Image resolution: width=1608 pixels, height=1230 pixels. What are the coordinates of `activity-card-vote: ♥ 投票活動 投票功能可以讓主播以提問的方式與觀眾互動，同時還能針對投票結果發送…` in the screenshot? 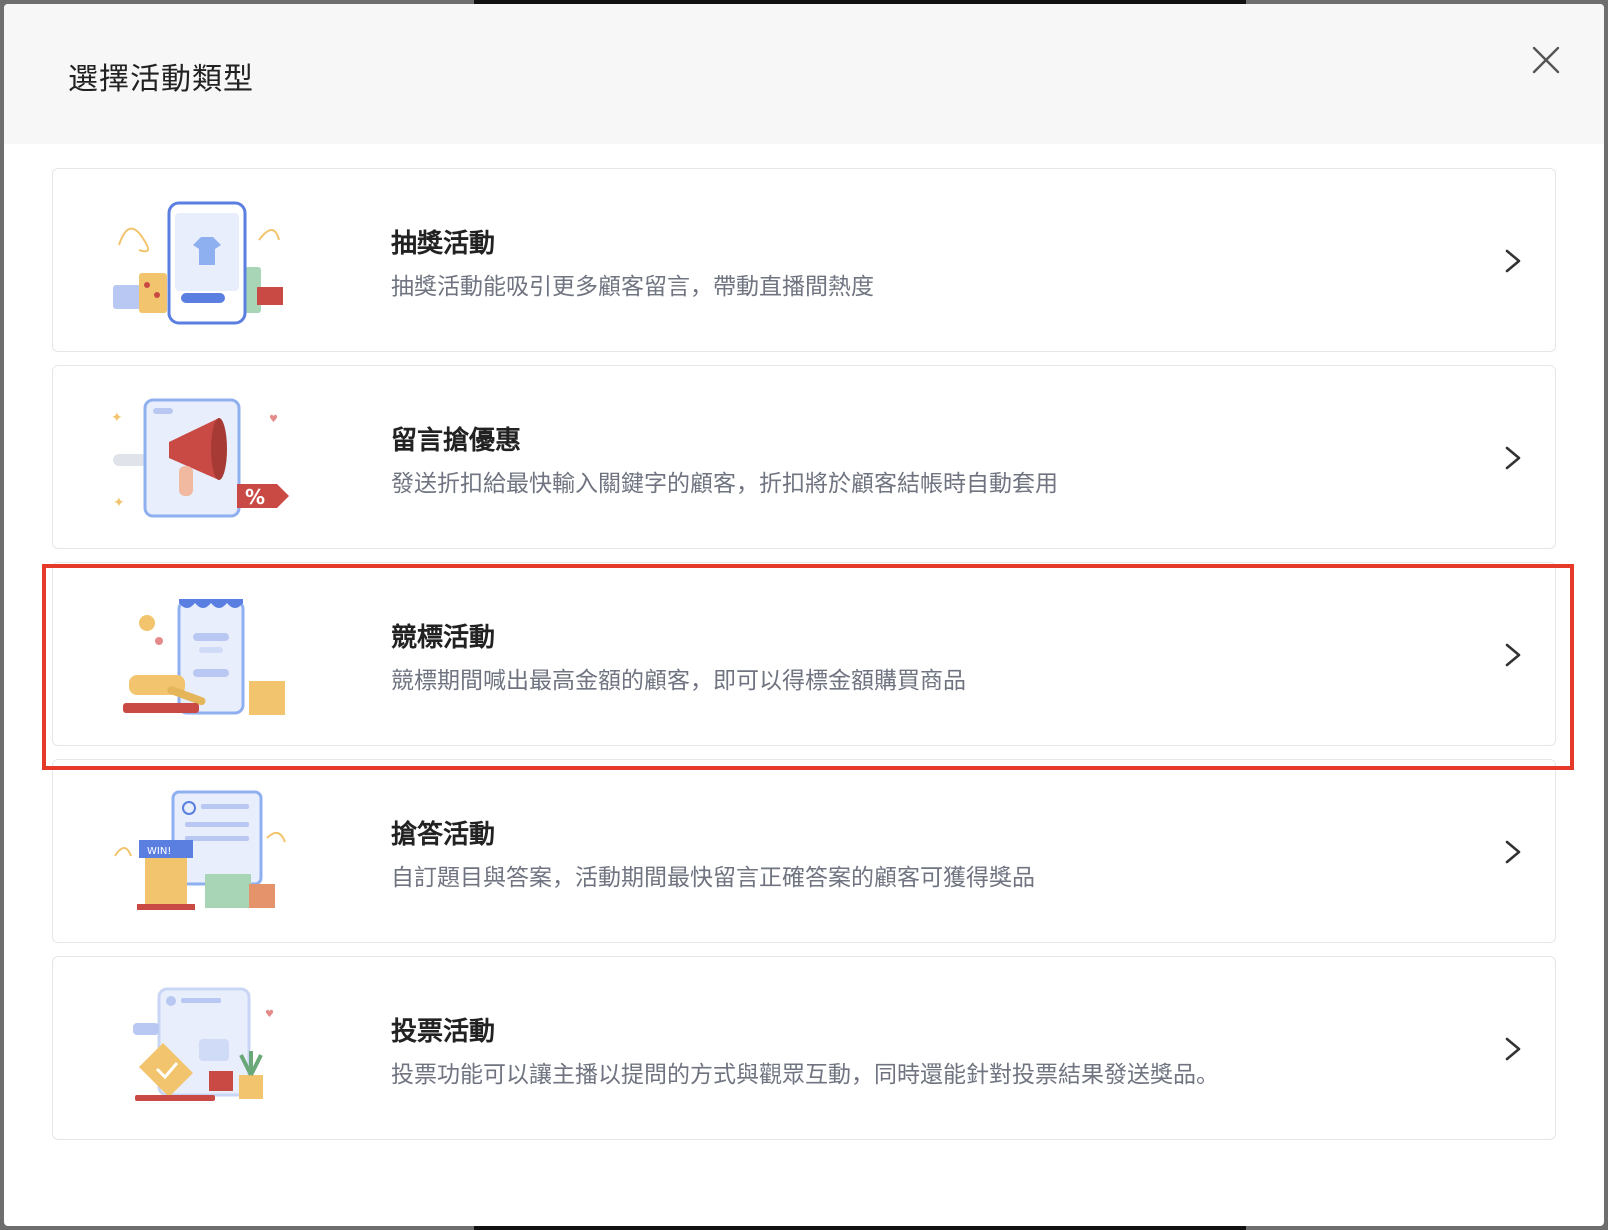 It's located at (804, 1048).